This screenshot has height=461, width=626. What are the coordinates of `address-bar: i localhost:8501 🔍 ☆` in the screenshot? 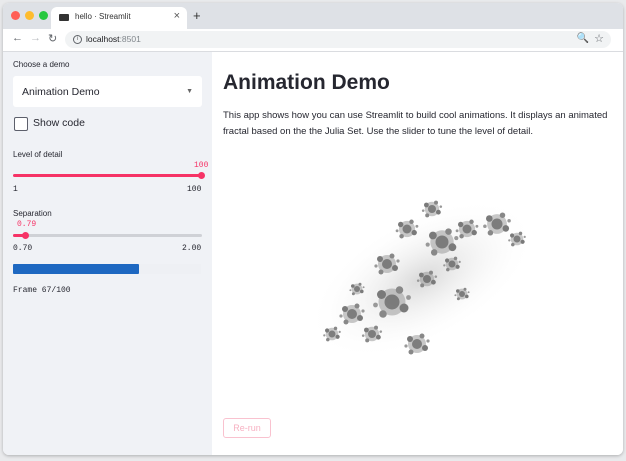 It's located at (338, 39).